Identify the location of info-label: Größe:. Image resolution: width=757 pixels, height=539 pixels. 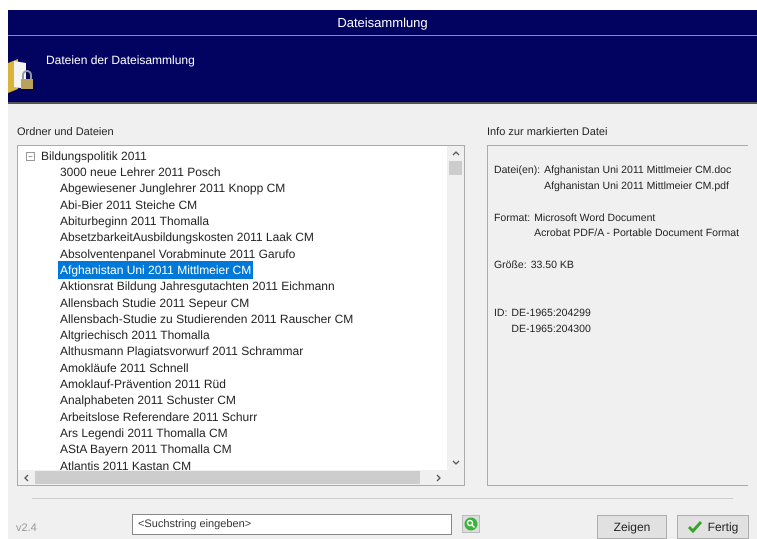
(510, 265).